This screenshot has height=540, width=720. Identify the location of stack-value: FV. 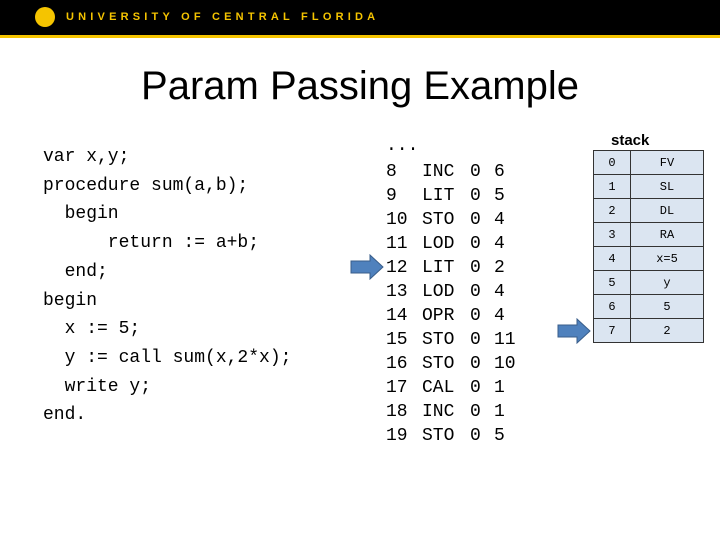
(667, 162).